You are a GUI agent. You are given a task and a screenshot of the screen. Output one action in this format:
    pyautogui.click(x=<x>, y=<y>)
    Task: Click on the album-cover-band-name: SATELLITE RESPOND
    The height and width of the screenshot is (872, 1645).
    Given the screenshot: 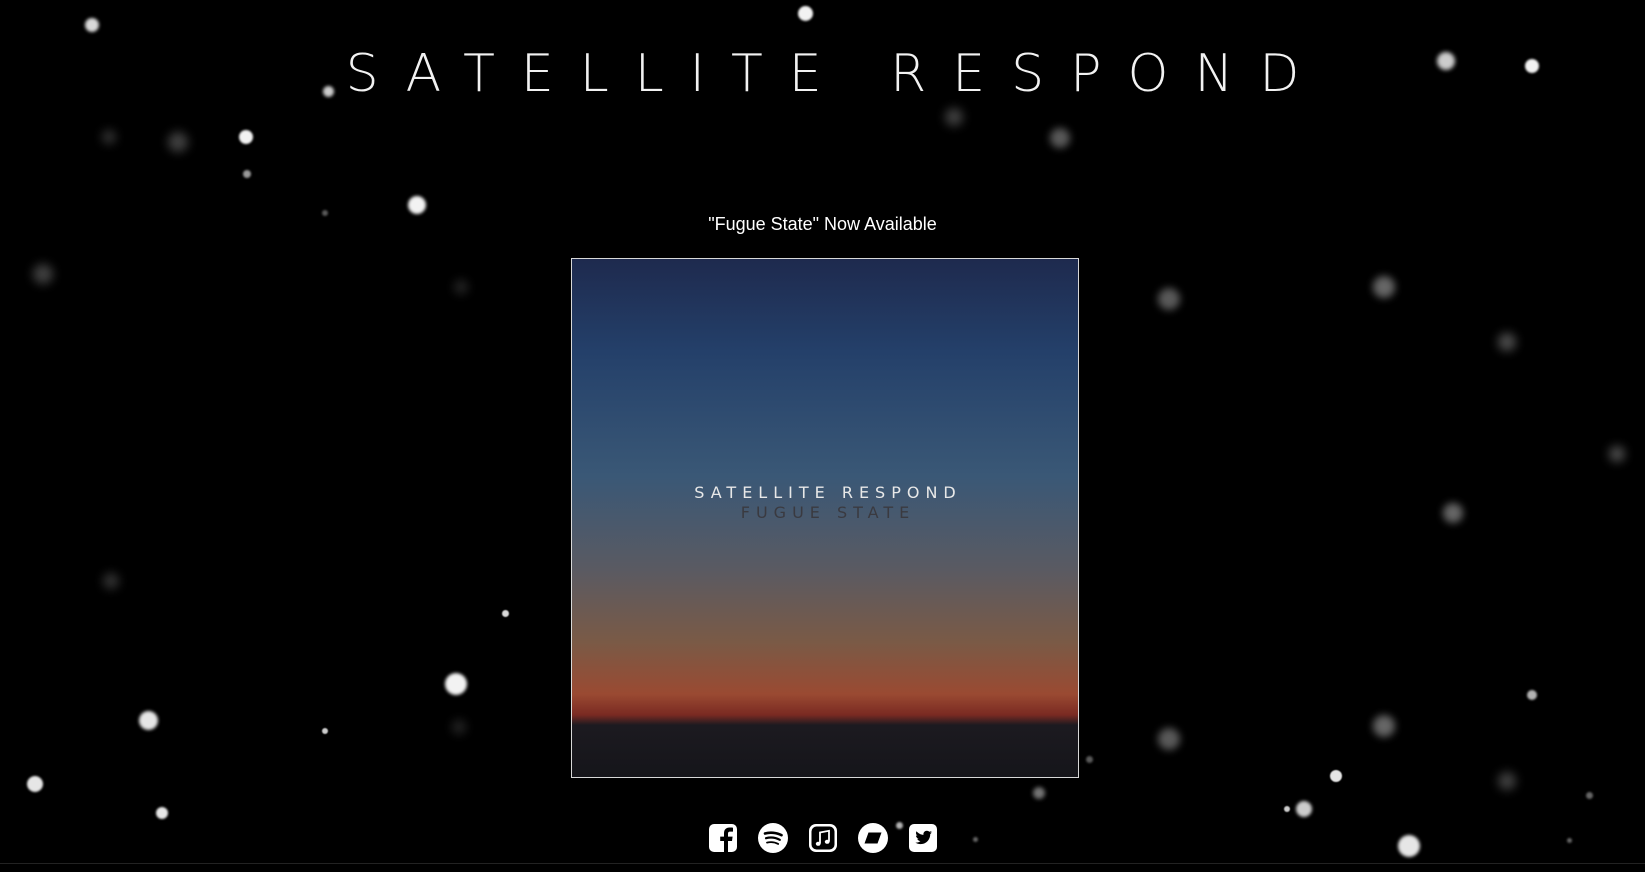 What is the action you would take?
    pyautogui.click(x=828, y=492)
    